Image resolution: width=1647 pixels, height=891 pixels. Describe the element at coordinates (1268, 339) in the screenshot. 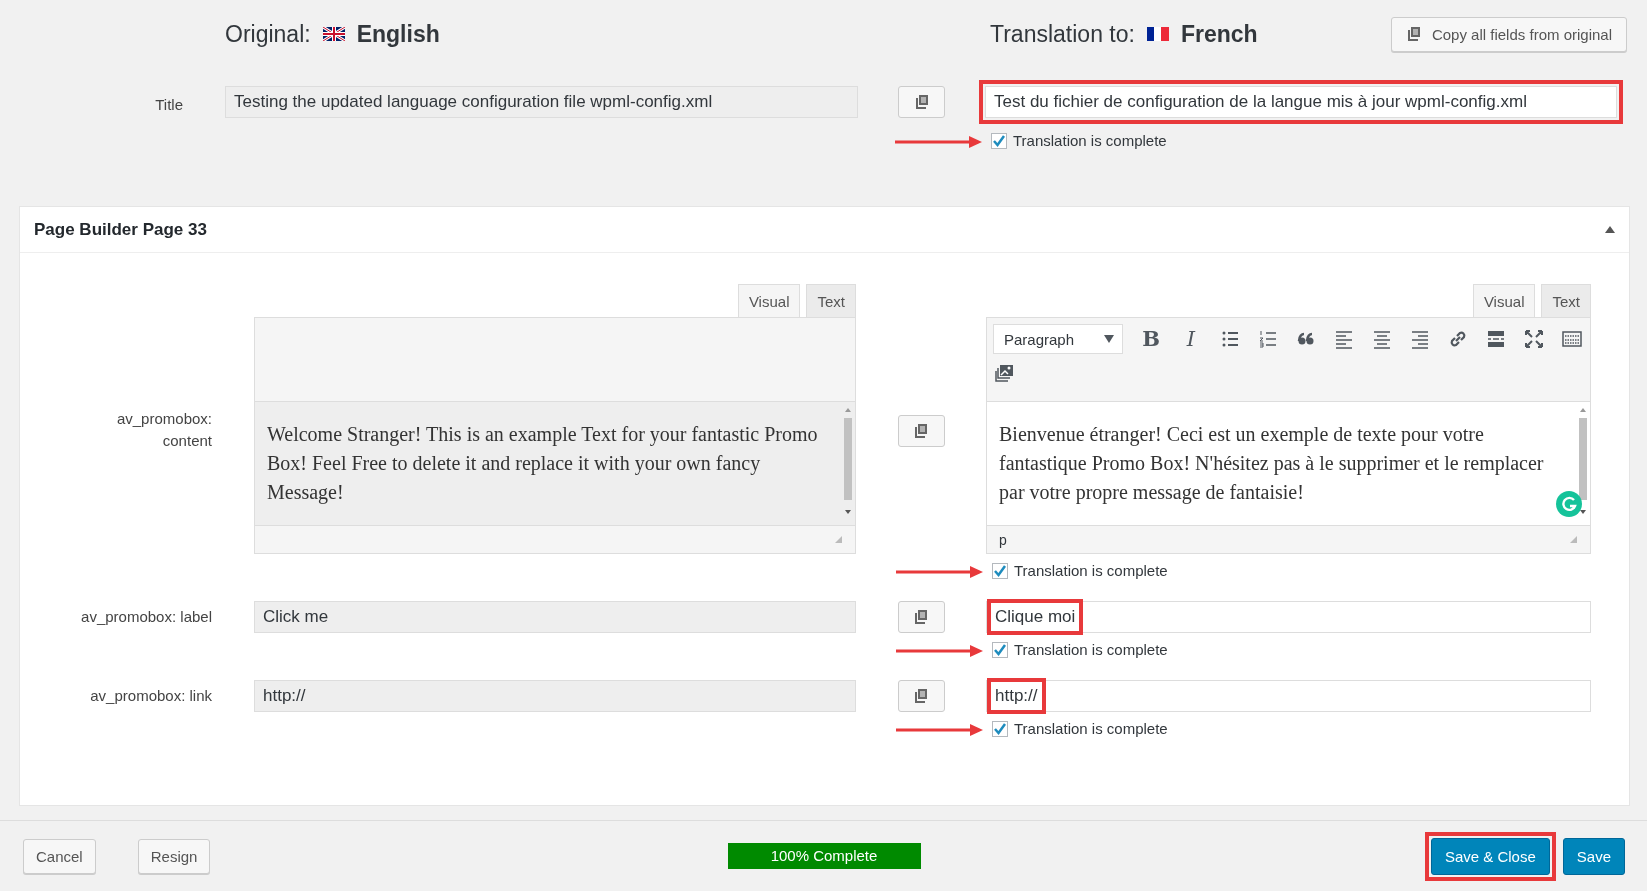

I see `numbered-list-icon` at that location.